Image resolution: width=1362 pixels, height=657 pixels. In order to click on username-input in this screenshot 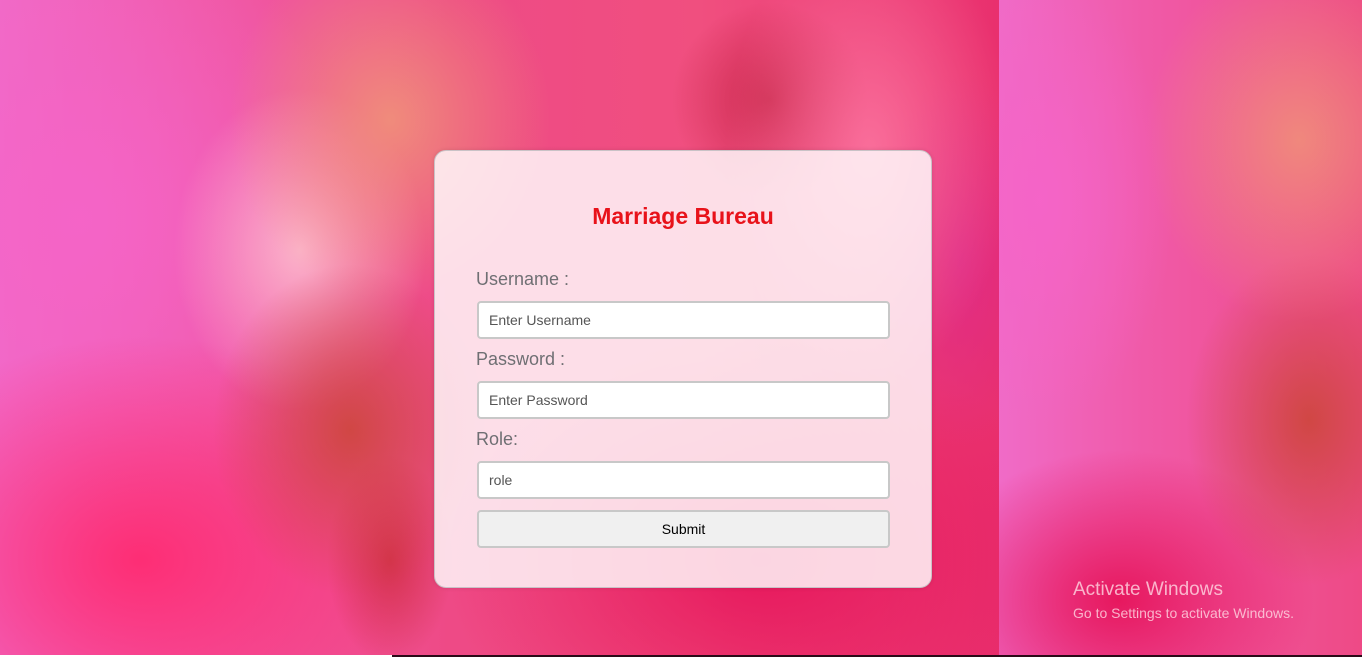, I will do `click(683, 320)`.